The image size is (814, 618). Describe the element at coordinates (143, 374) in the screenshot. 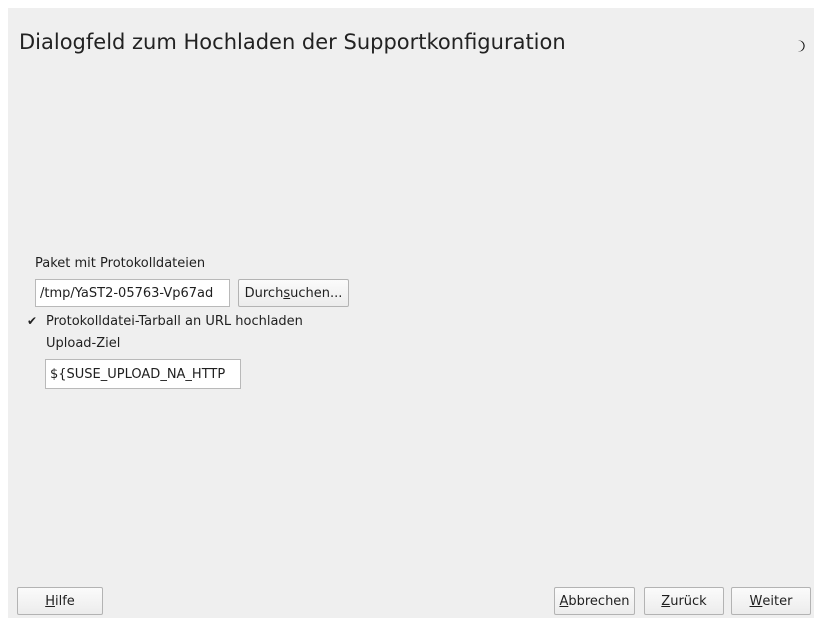

I see `upload-target-field` at that location.